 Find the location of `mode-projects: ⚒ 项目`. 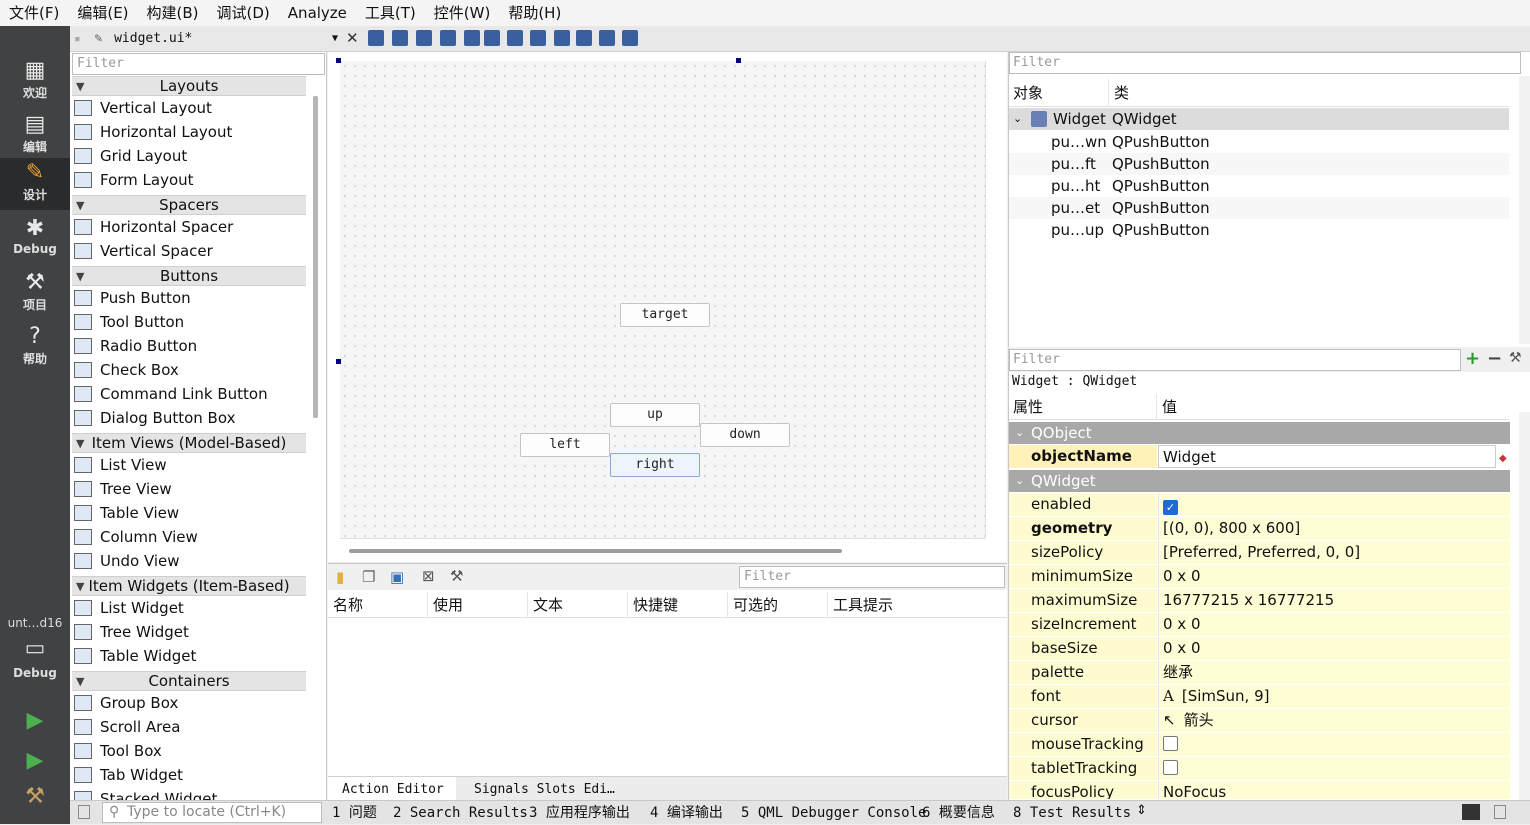

mode-projects: ⚒ 项目 is located at coordinates (35, 294).